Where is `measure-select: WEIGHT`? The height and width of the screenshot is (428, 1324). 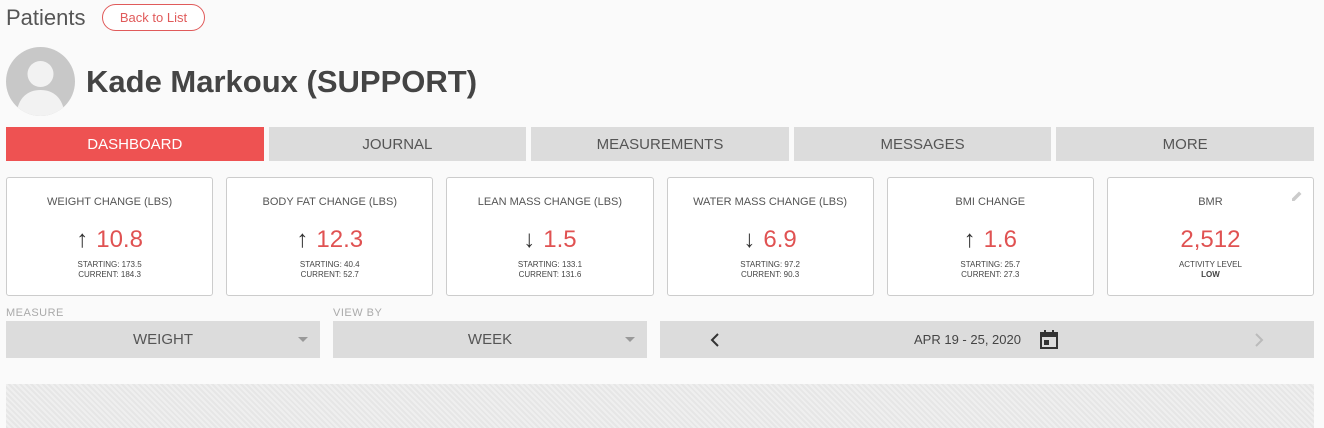 measure-select: WEIGHT is located at coordinates (163, 339).